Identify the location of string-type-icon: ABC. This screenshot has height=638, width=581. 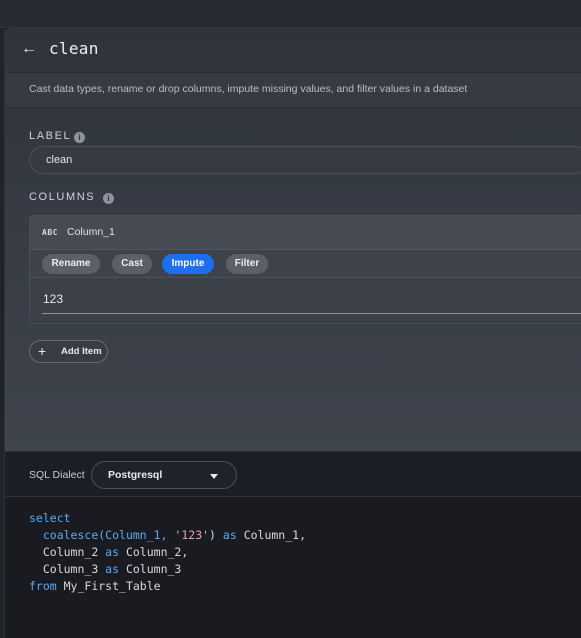
(50, 232).